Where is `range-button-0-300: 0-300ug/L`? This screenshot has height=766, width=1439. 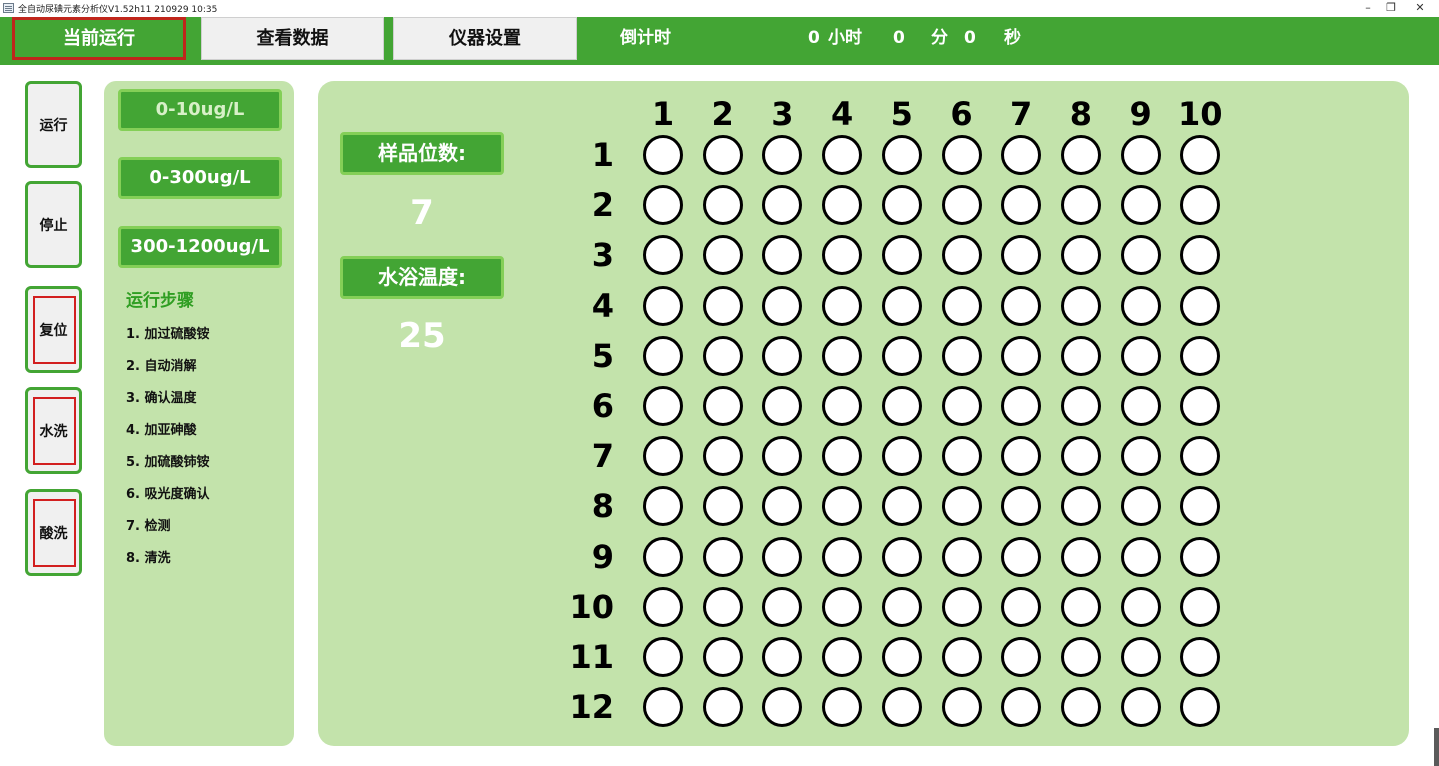 range-button-0-300: 0-300ug/L is located at coordinates (200, 178).